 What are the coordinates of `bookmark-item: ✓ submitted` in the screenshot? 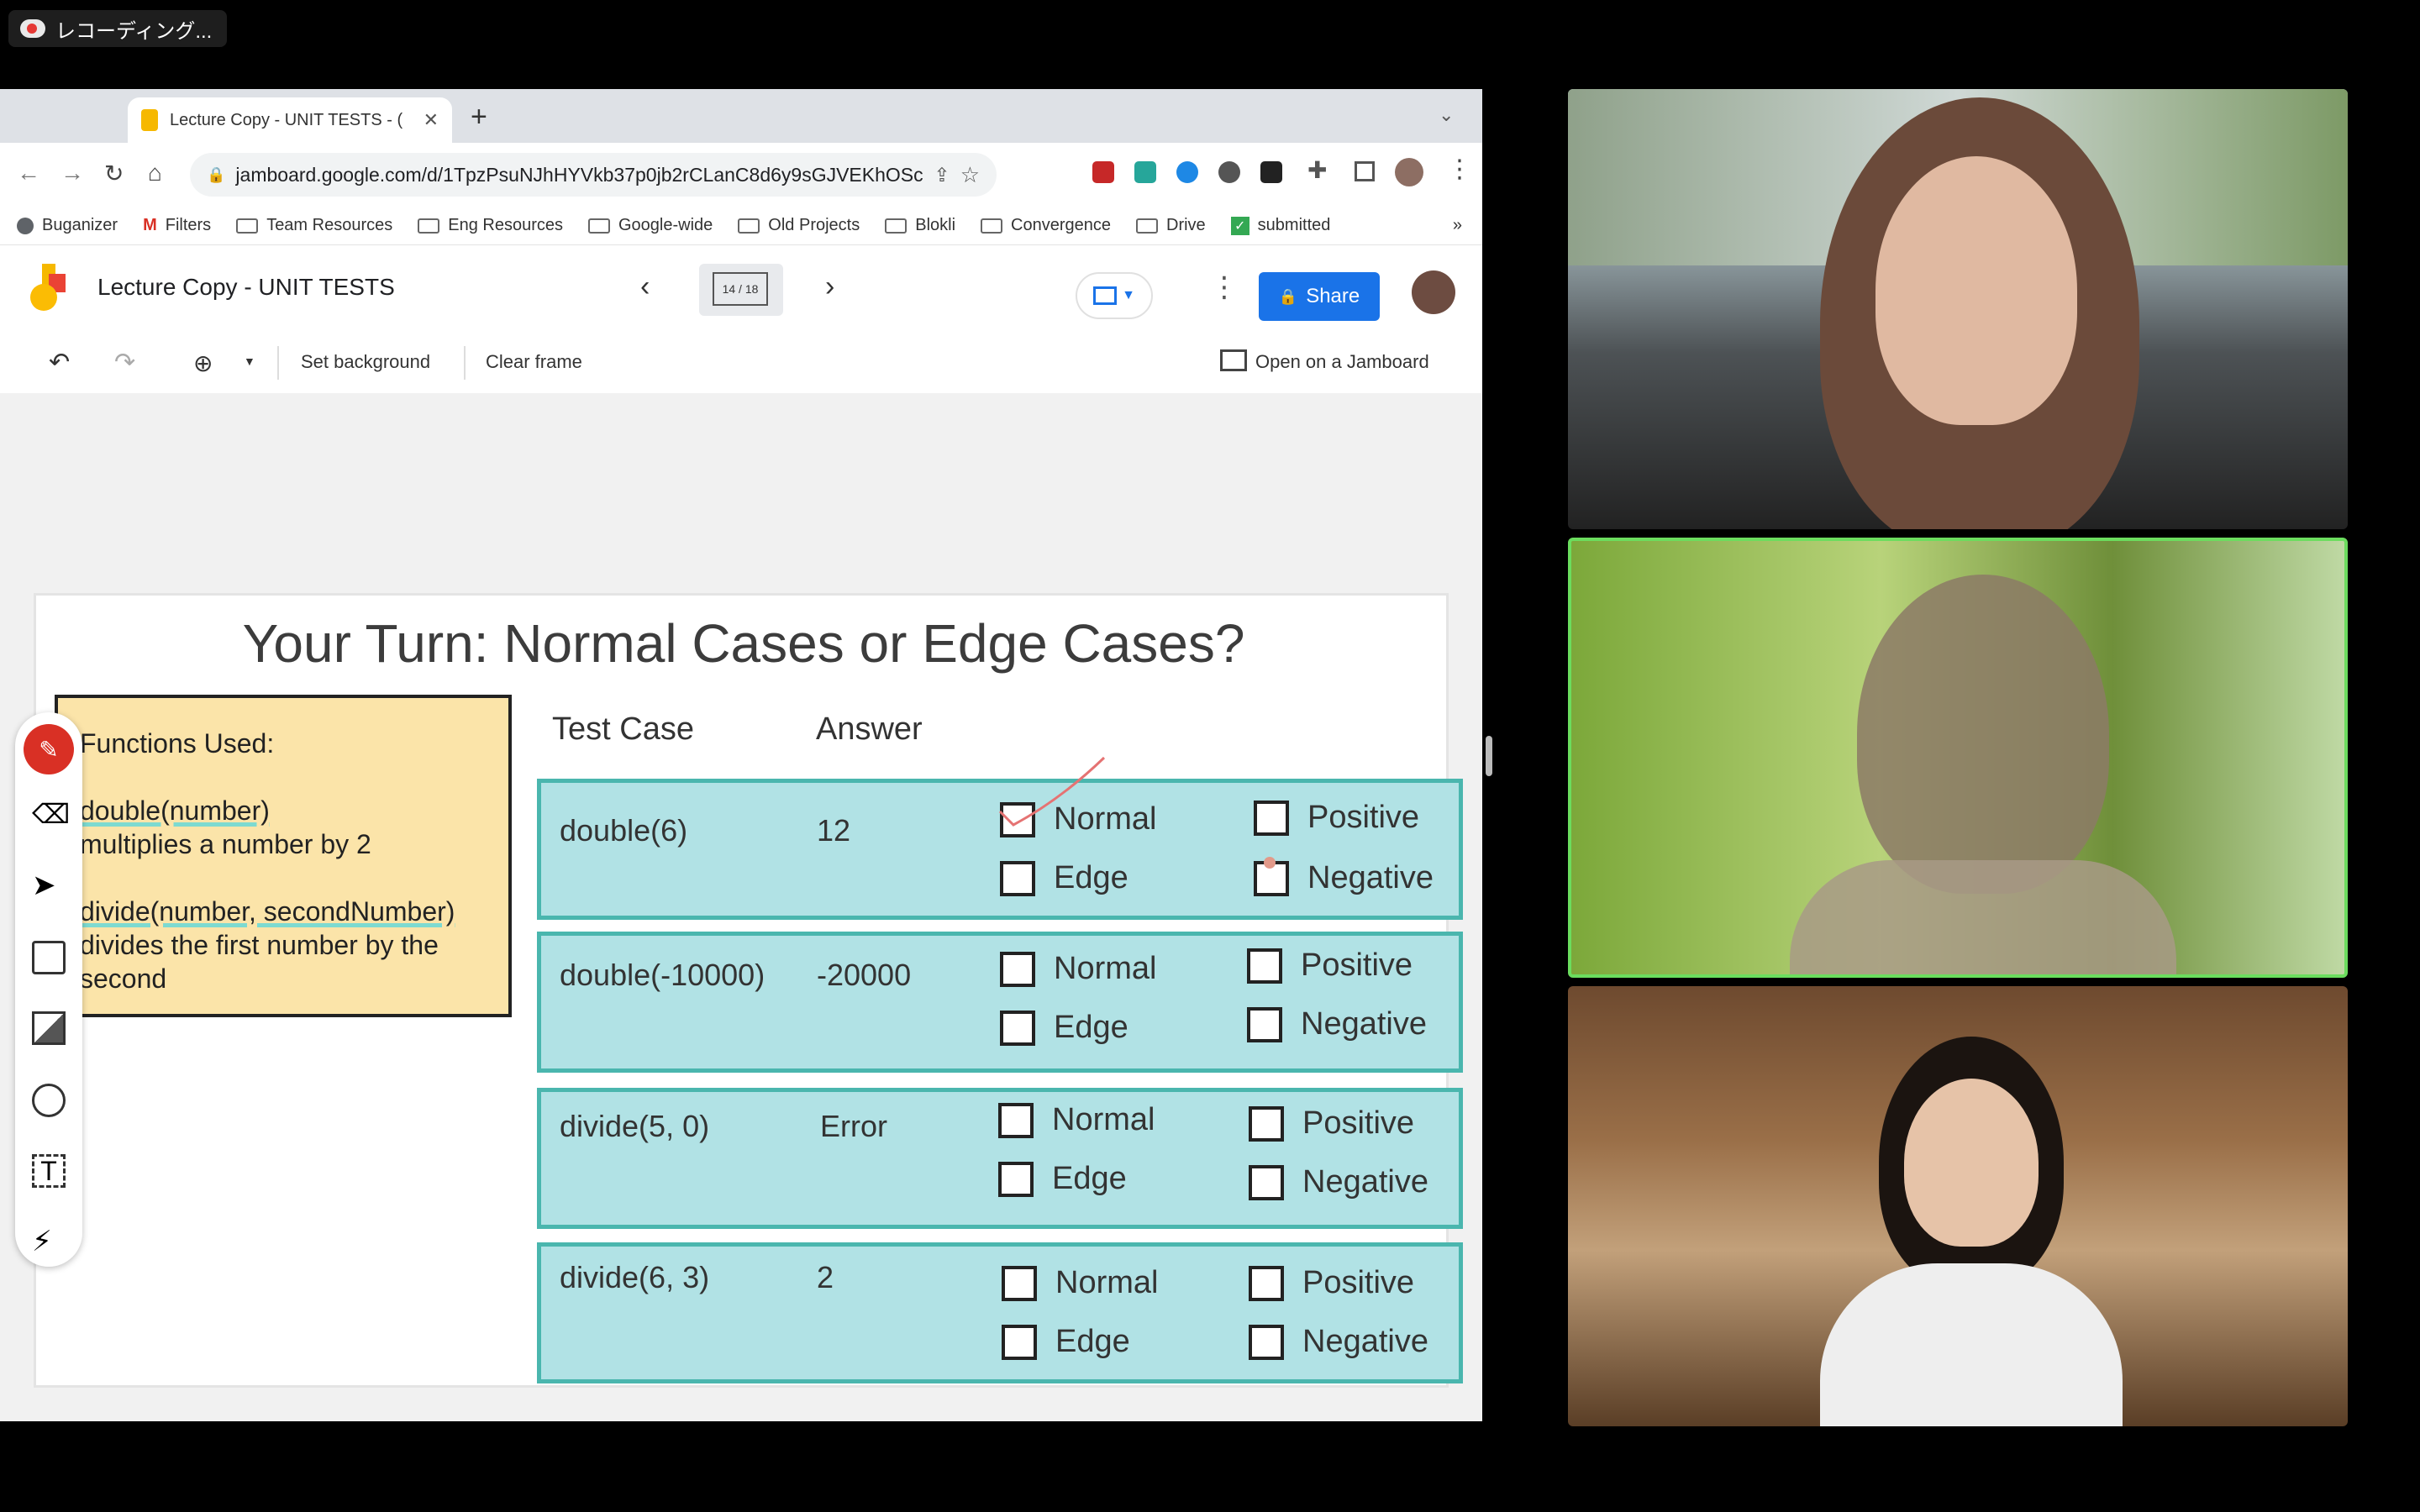 It's located at (1280, 225).